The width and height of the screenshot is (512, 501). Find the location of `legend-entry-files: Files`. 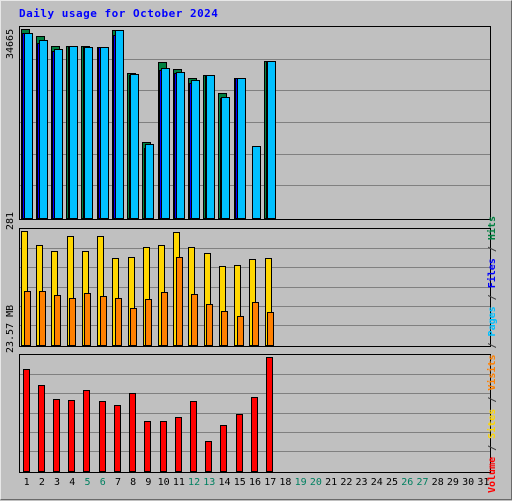

legend-entry-files: Files is located at coordinates (492, 273).